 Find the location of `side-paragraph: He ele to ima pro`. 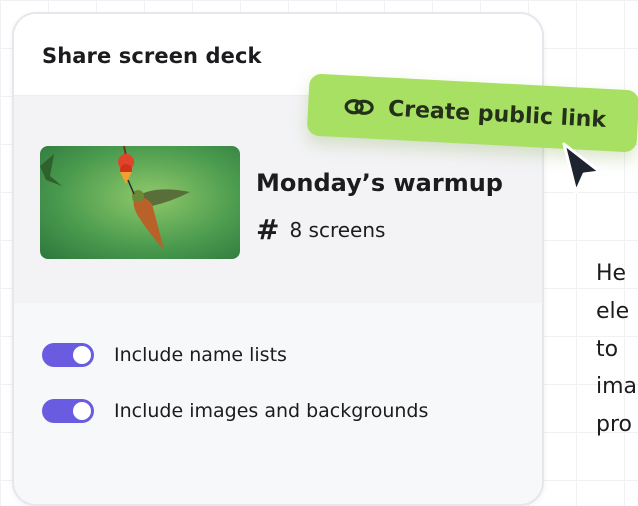

side-paragraph: He ele to ima pro is located at coordinates (616, 349).